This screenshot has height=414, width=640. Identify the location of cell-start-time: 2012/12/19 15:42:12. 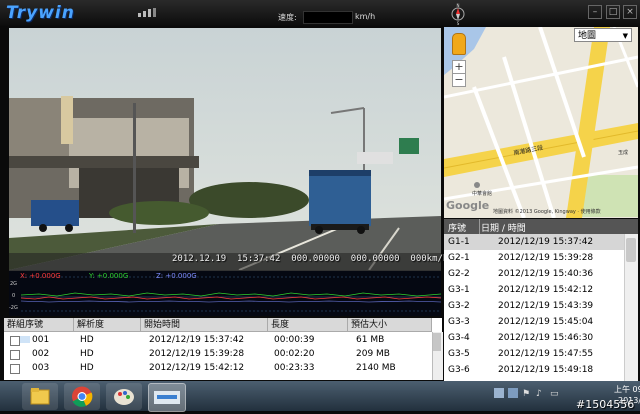
(197, 368).